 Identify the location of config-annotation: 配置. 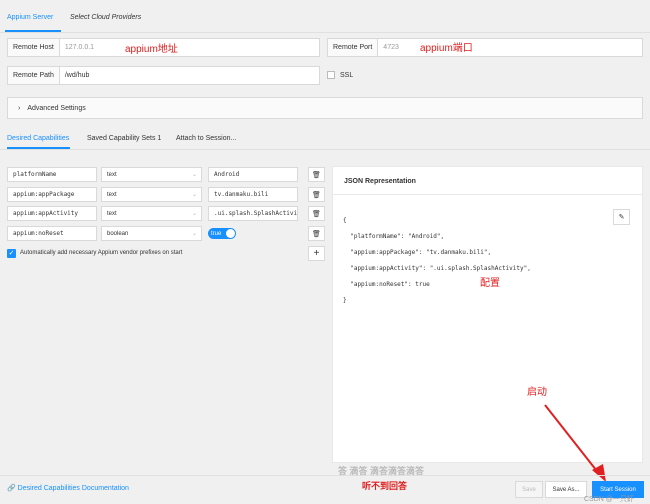
(490, 283).